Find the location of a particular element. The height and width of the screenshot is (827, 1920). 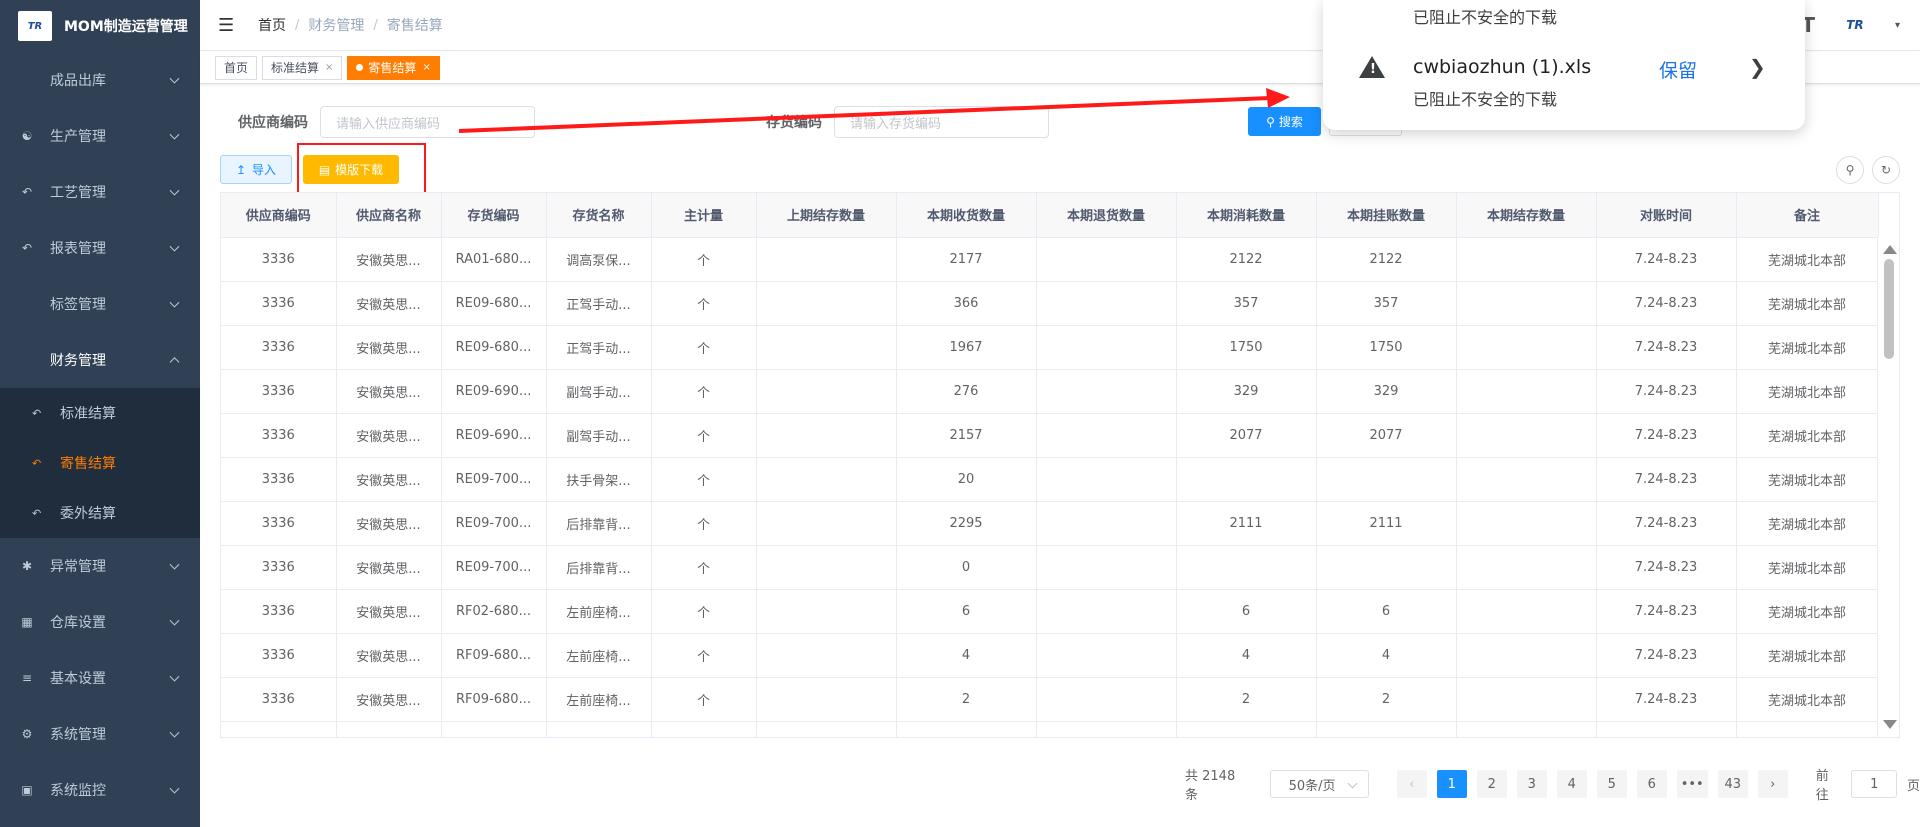

supplier-code-input: 请输入供应商编码 is located at coordinates (427, 122).